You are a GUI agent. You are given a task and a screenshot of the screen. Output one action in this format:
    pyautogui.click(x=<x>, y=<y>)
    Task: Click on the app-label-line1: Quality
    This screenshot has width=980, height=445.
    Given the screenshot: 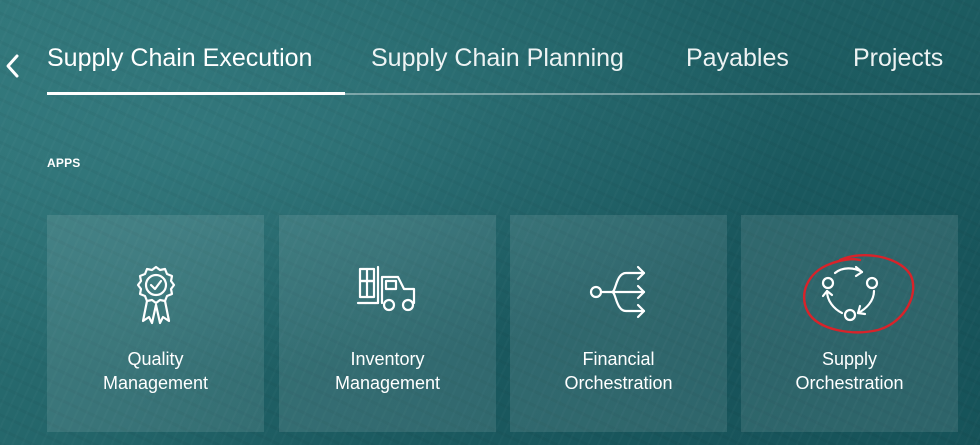 What is the action you would take?
    pyautogui.click(x=155, y=359)
    